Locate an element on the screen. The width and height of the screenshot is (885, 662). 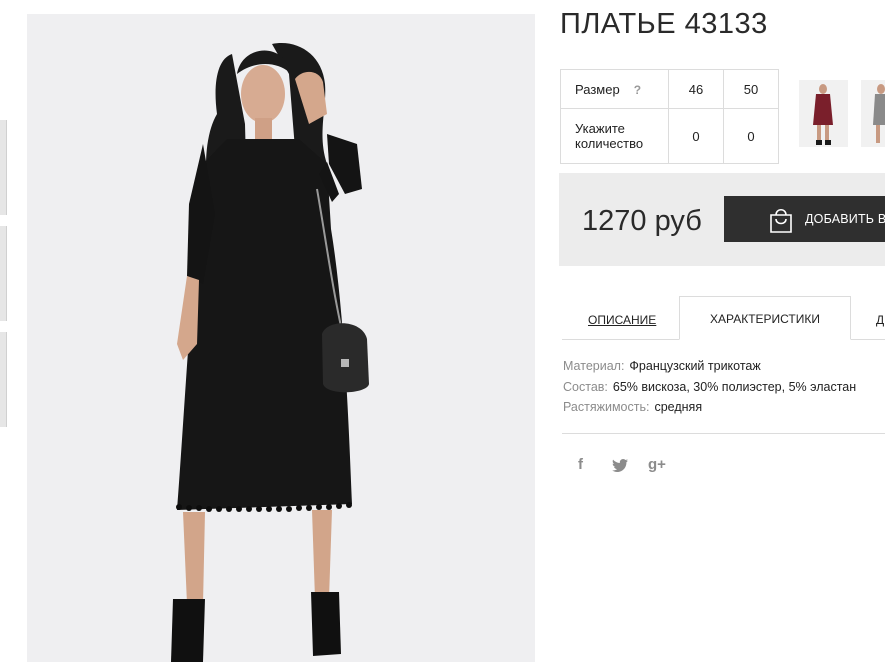
add-to-cart-button: ДОБАВИТЬ В is located at coordinates (804, 219).